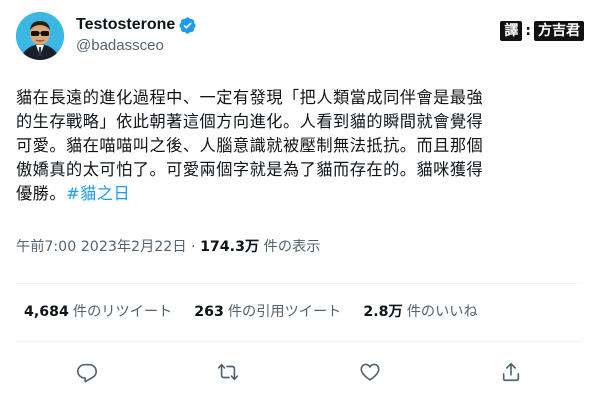 Image resolution: width=598 pixels, height=402 pixels. I want to click on avatar, so click(40, 36).